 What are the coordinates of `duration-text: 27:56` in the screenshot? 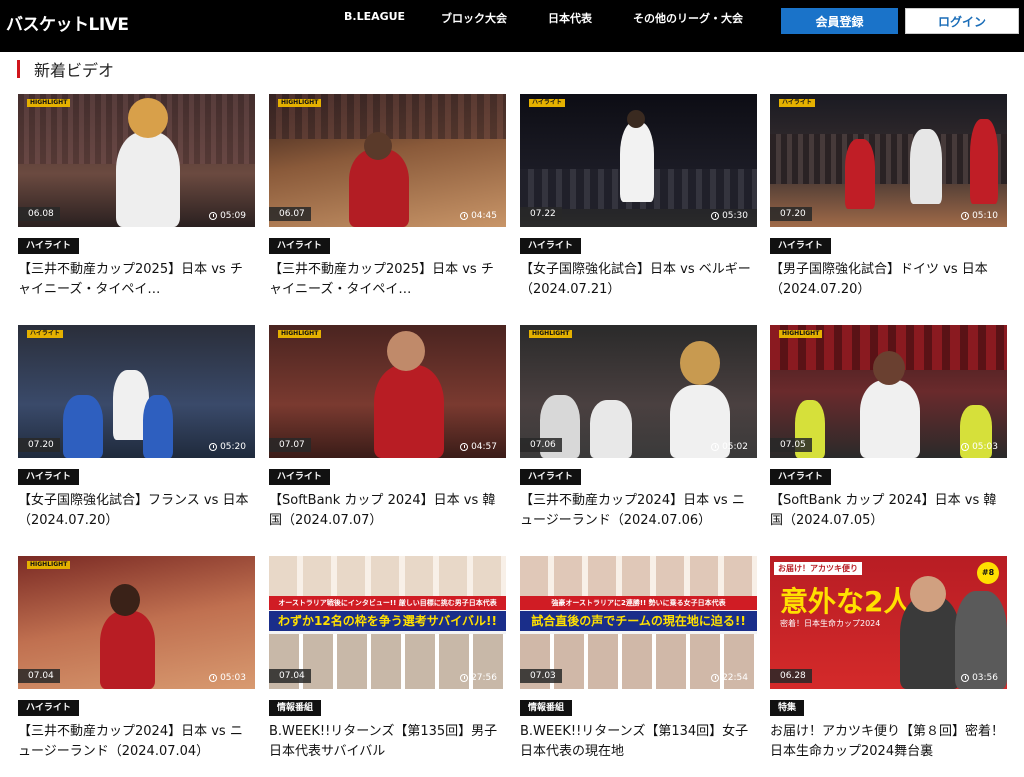 It's located at (484, 678).